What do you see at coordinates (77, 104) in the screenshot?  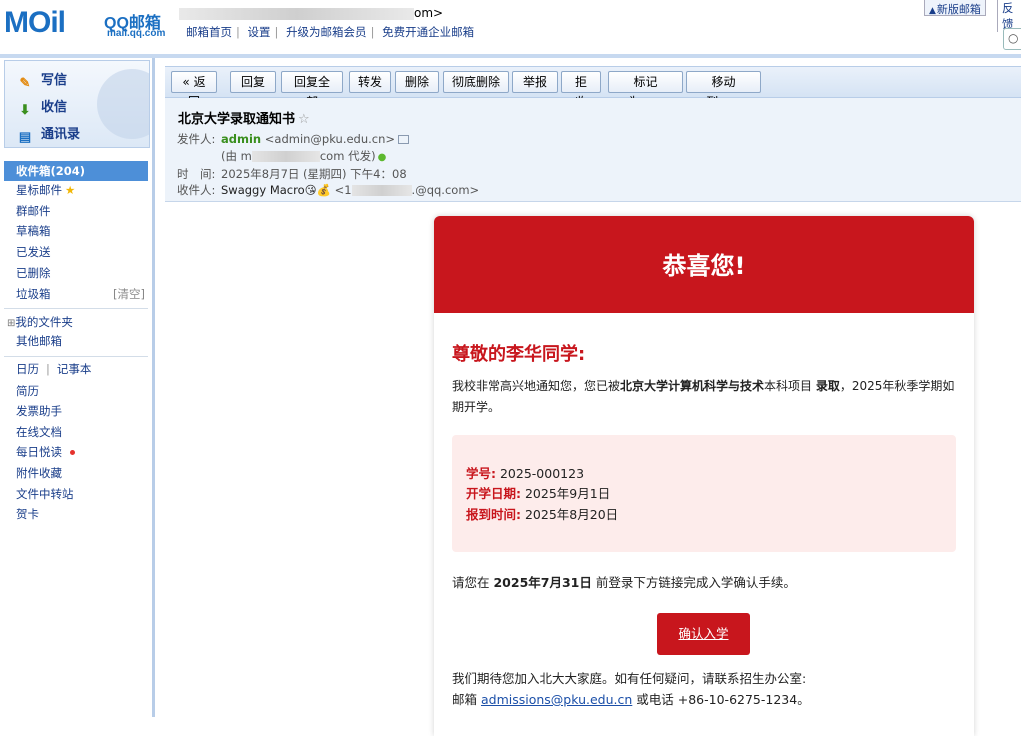 I see `sidebar-actions: ✎ 写信 ⬇ 收信 ▤ 通讯录` at bounding box center [77, 104].